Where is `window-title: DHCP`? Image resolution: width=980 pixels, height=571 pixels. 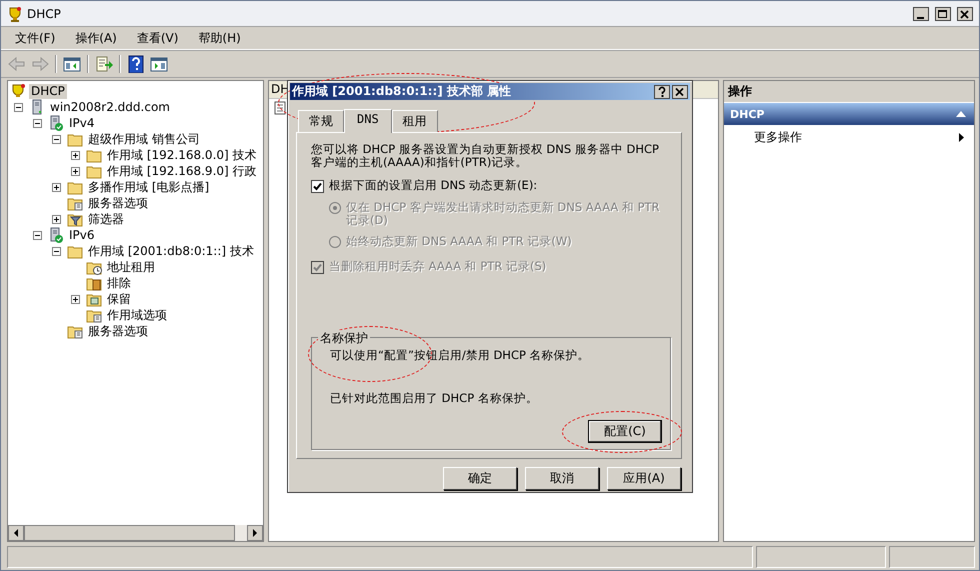
window-title: DHCP is located at coordinates (44, 13).